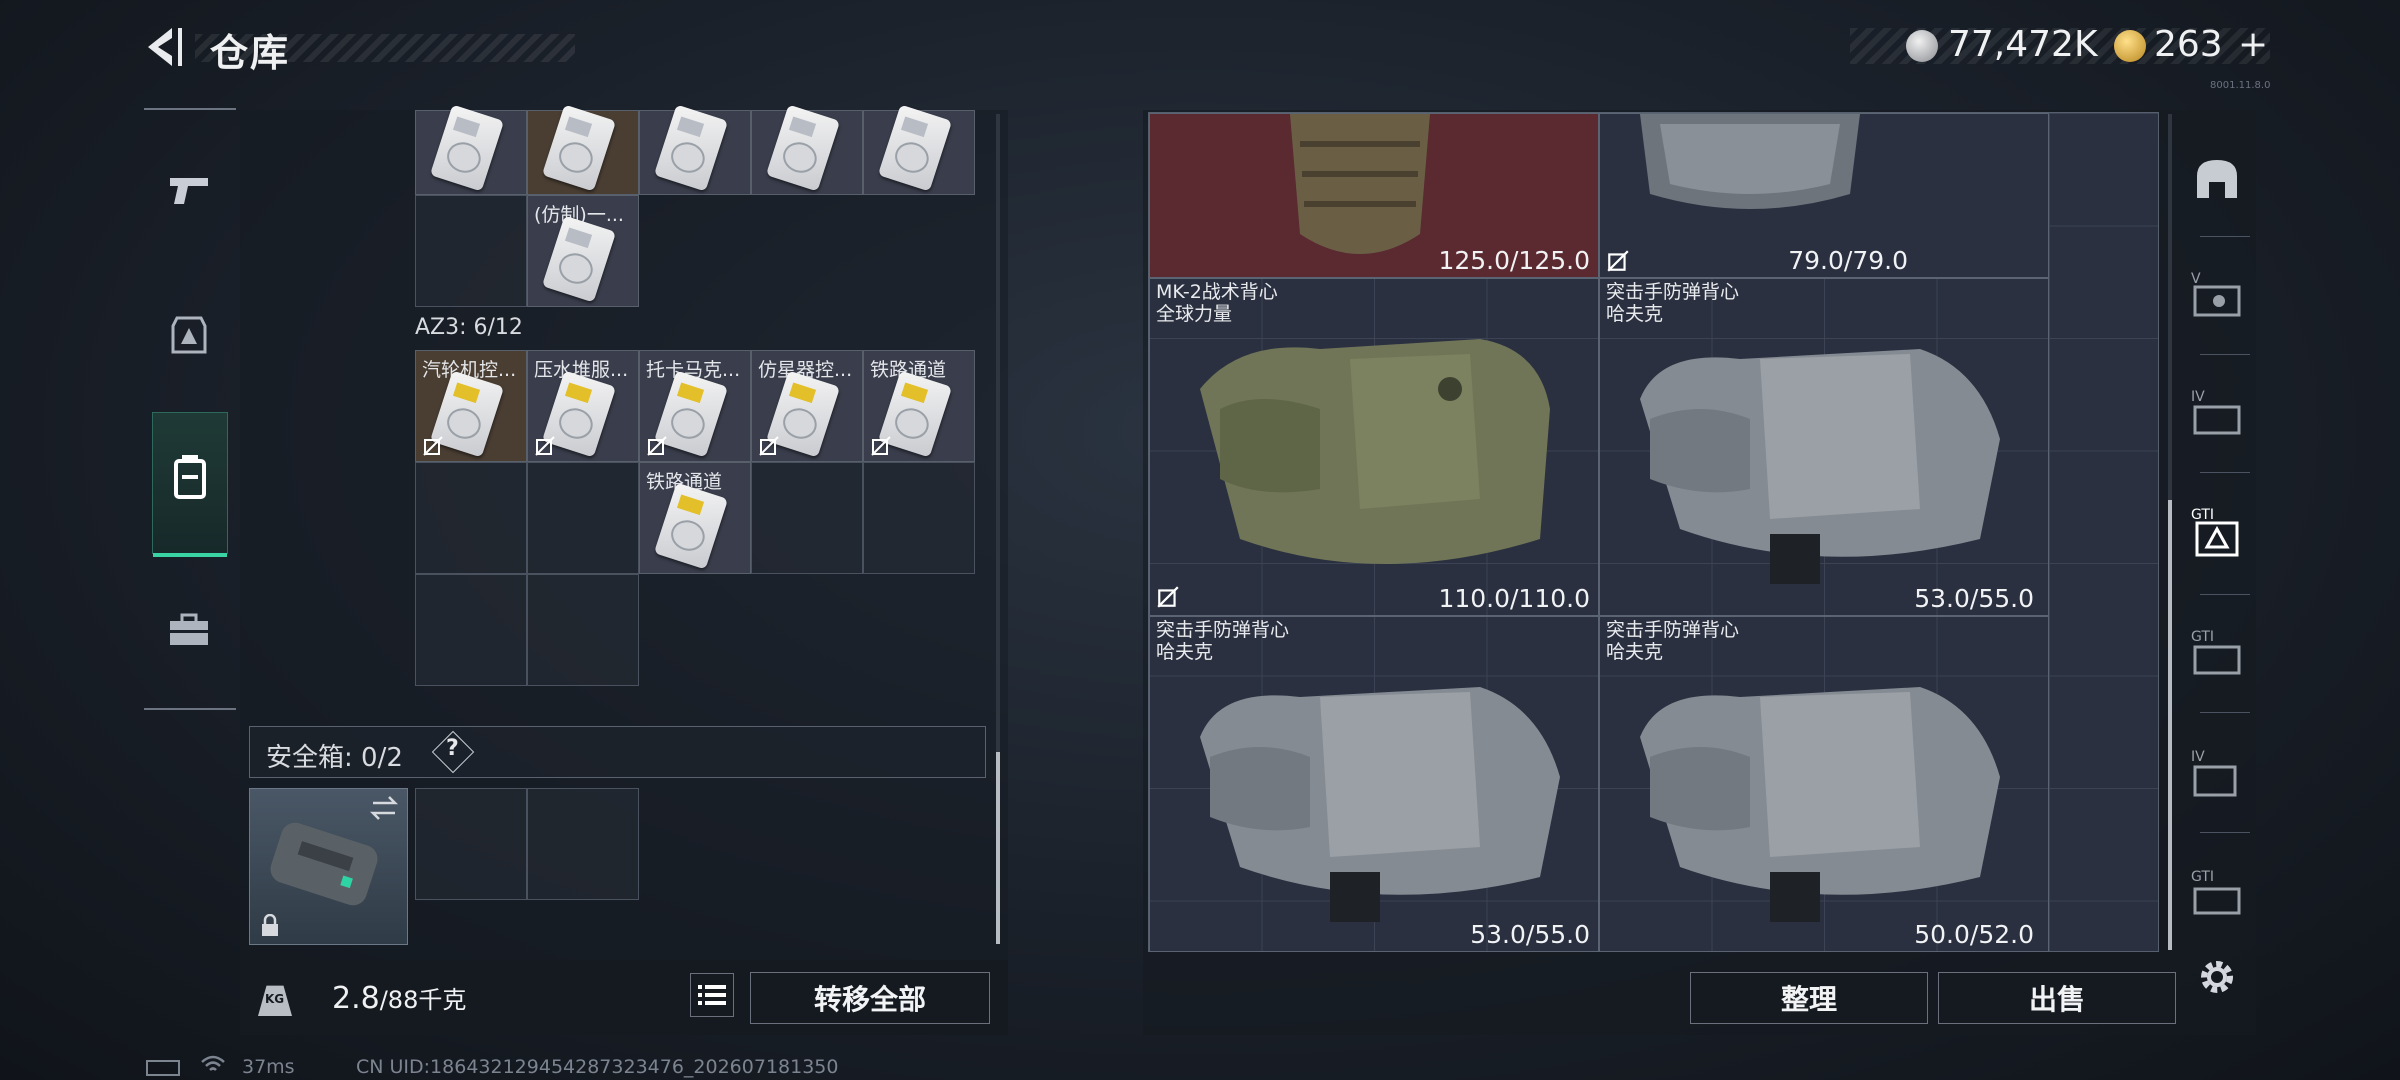 The height and width of the screenshot is (1080, 2400). Describe the element at coordinates (250, 53) in the screenshot. I see `page-title: 仓库` at that location.